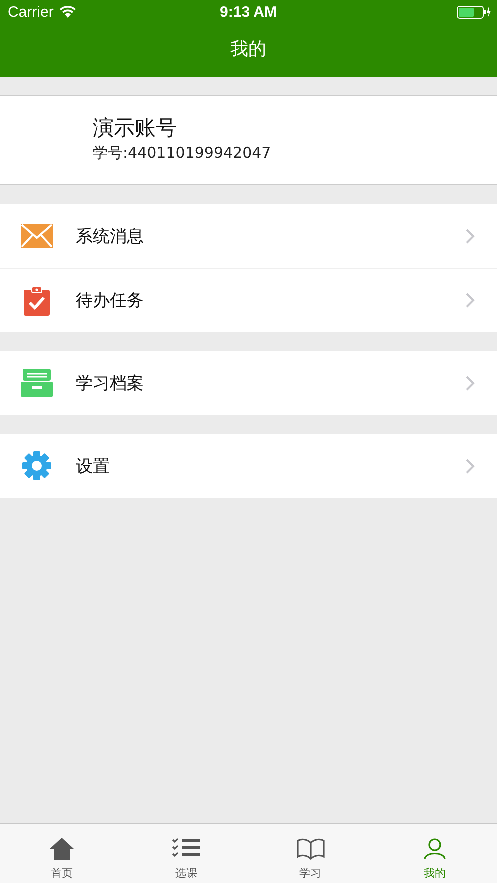 Image resolution: width=497 pixels, height=883 pixels. Describe the element at coordinates (68, 12) in the screenshot. I see `wifi-icon` at that location.